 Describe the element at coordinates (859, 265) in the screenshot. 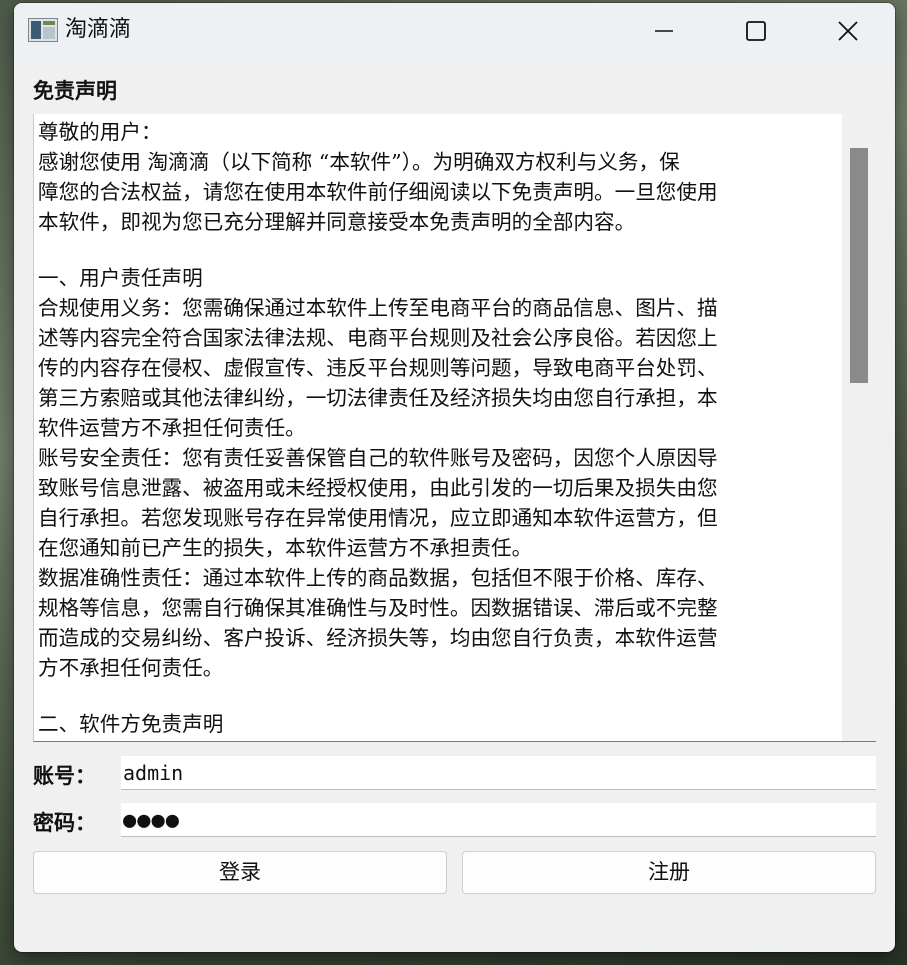

I see `scrollbar-thumb` at that location.